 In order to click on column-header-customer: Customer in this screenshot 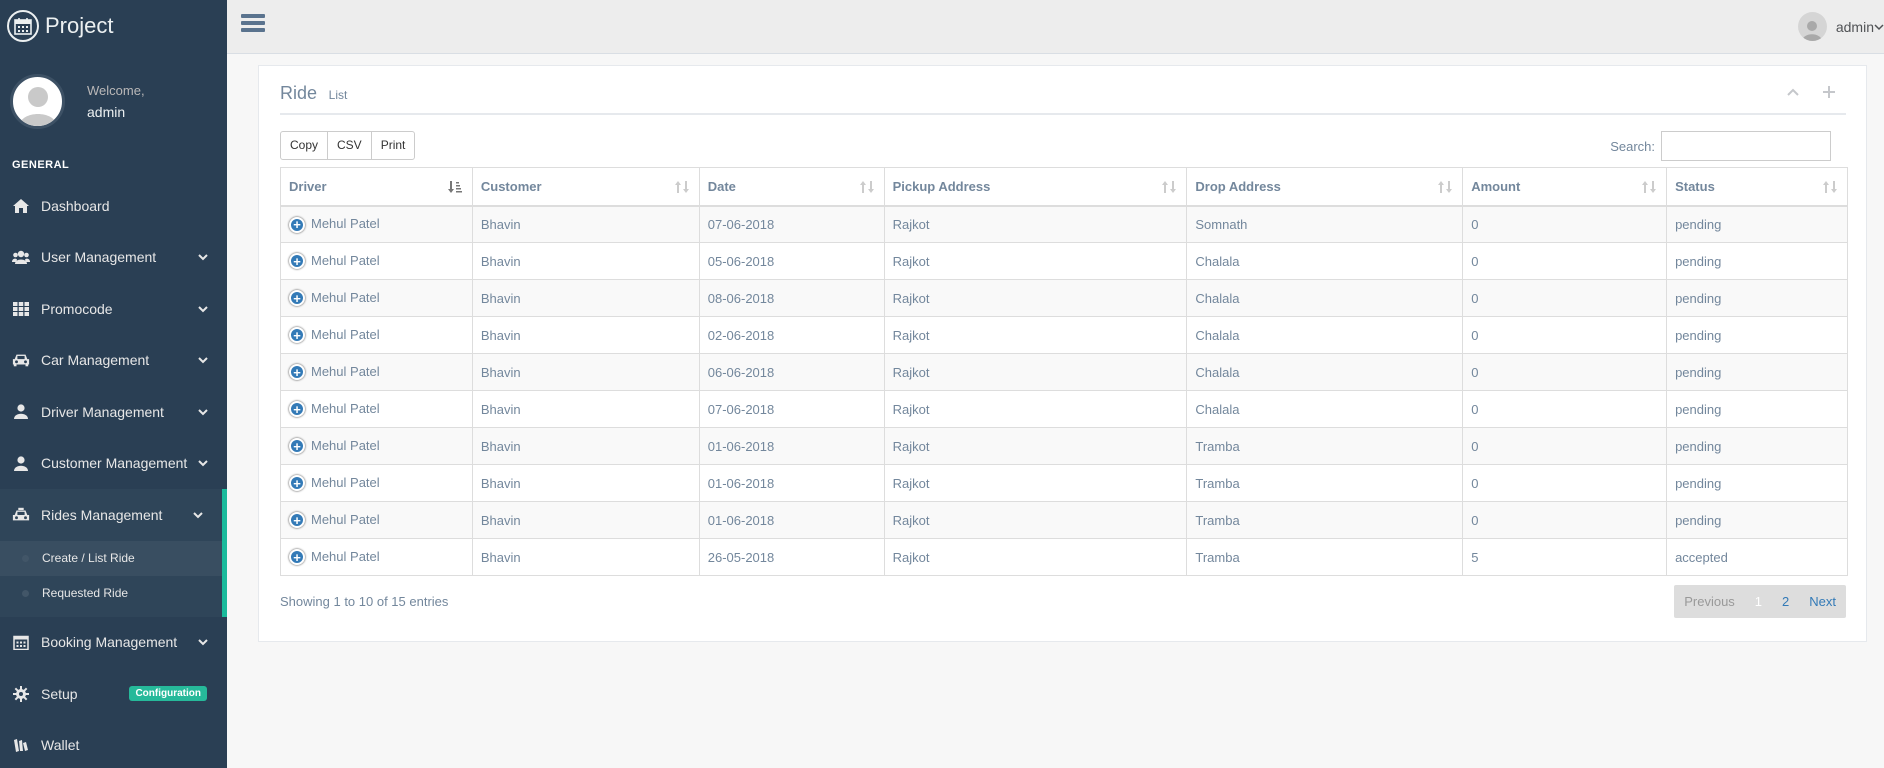, I will do `click(585, 187)`.